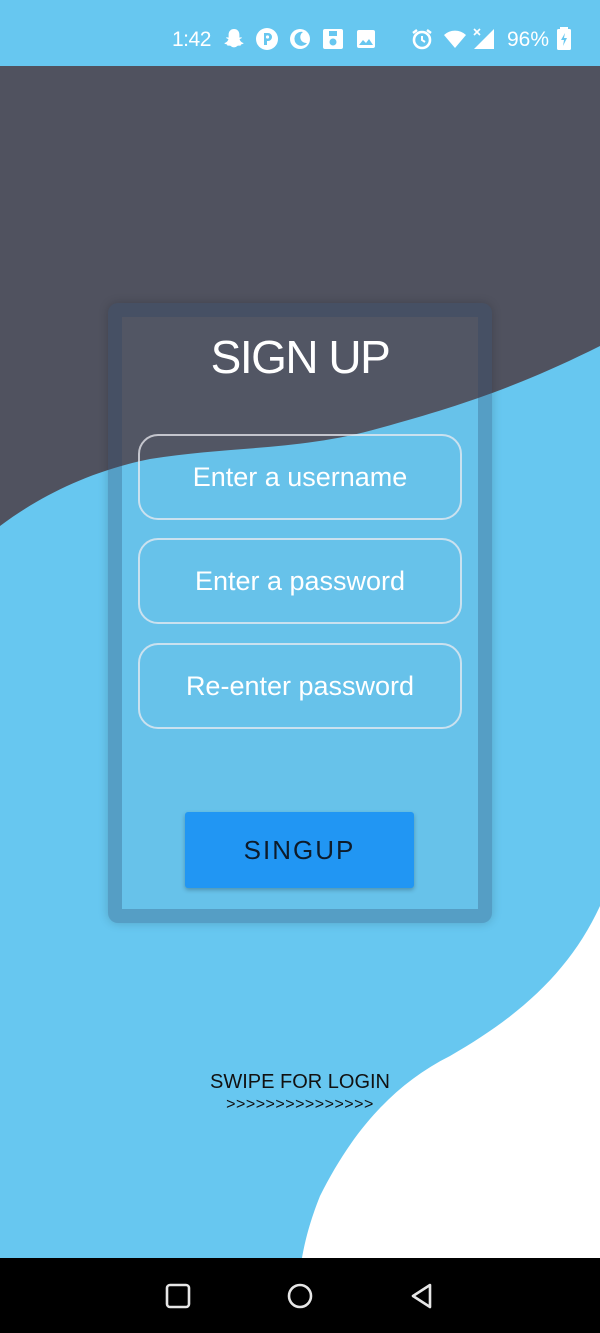  I want to click on battery-percentage: 96%, so click(528, 39).